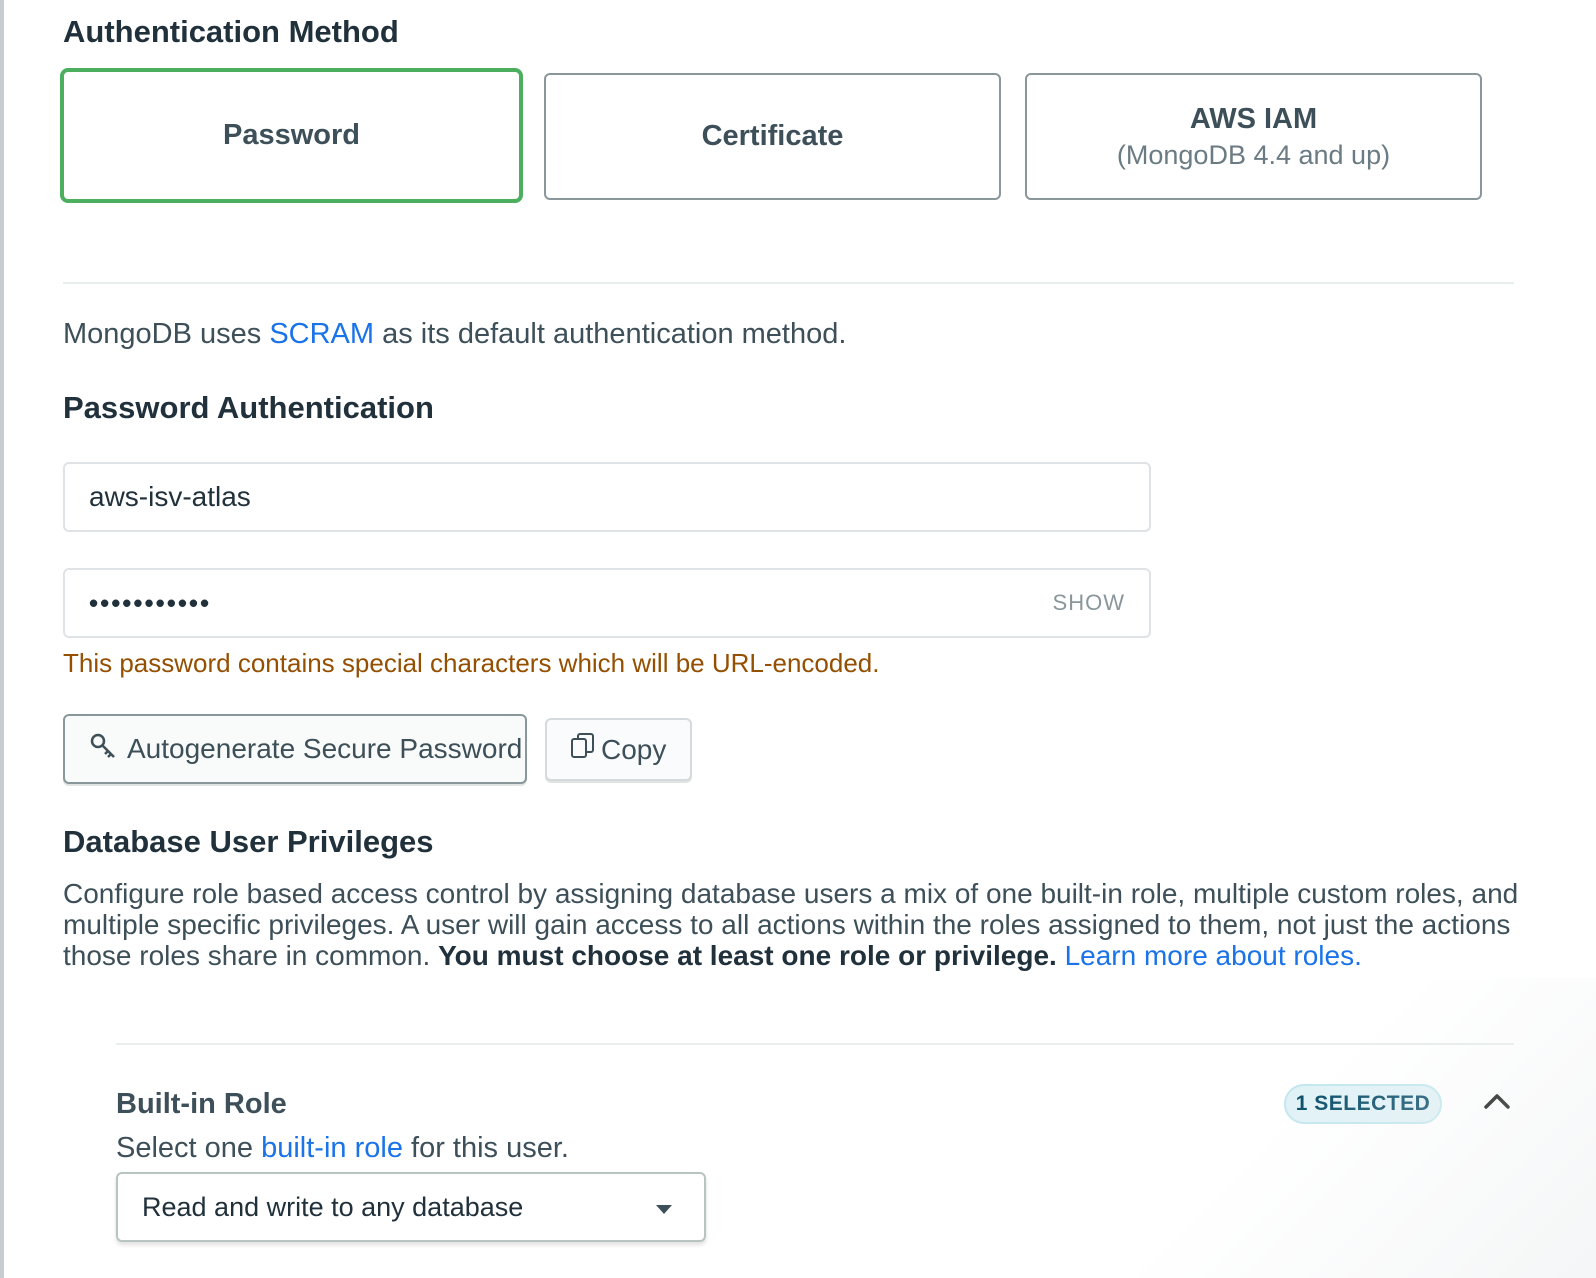 This screenshot has height=1278, width=1596. I want to click on username-field, so click(607, 497).